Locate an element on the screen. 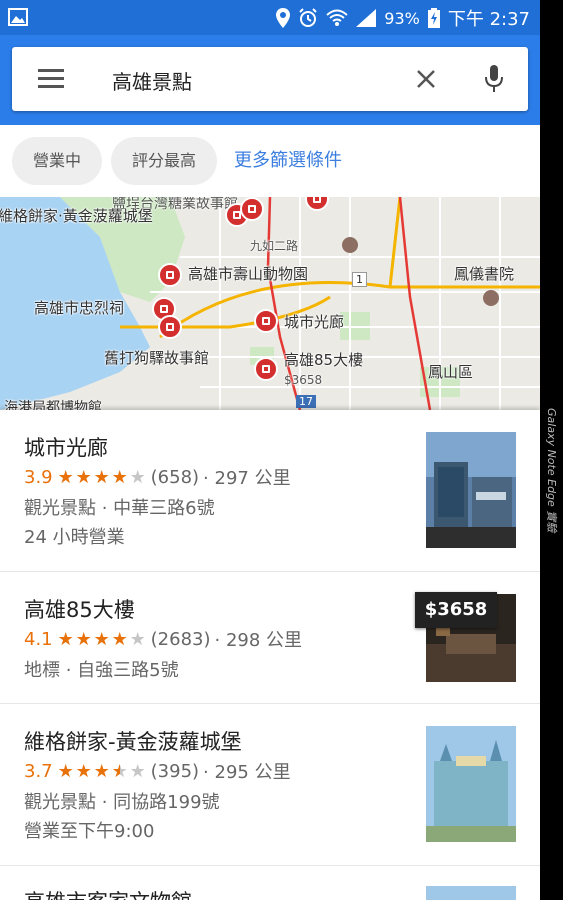 The width and height of the screenshot is (563, 900). result-card: 高雄市客家文物館 is located at coordinates (270, 883).